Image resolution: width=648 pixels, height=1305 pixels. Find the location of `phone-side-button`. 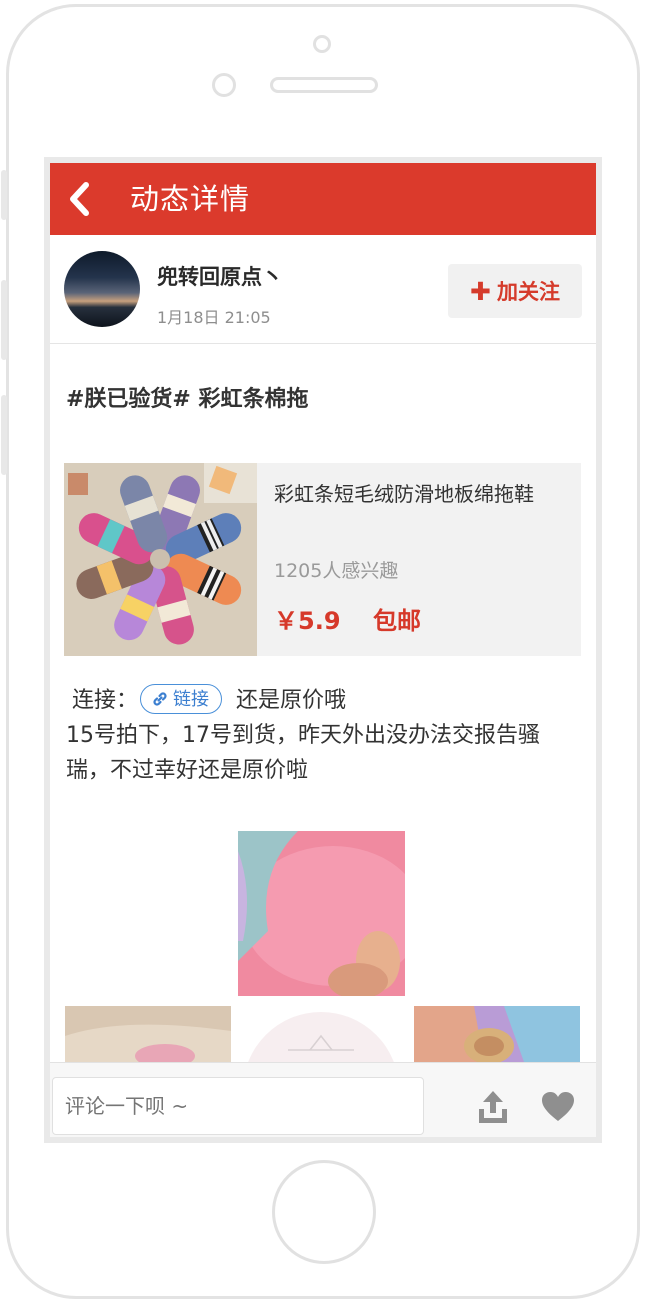

phone-side-button is located at coordinates (4, 195).